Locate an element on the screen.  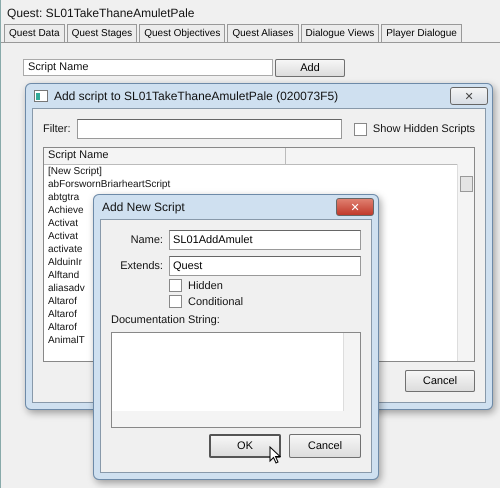
list-item: abForswornBriarheartScript is located at coordinates (109, 184).